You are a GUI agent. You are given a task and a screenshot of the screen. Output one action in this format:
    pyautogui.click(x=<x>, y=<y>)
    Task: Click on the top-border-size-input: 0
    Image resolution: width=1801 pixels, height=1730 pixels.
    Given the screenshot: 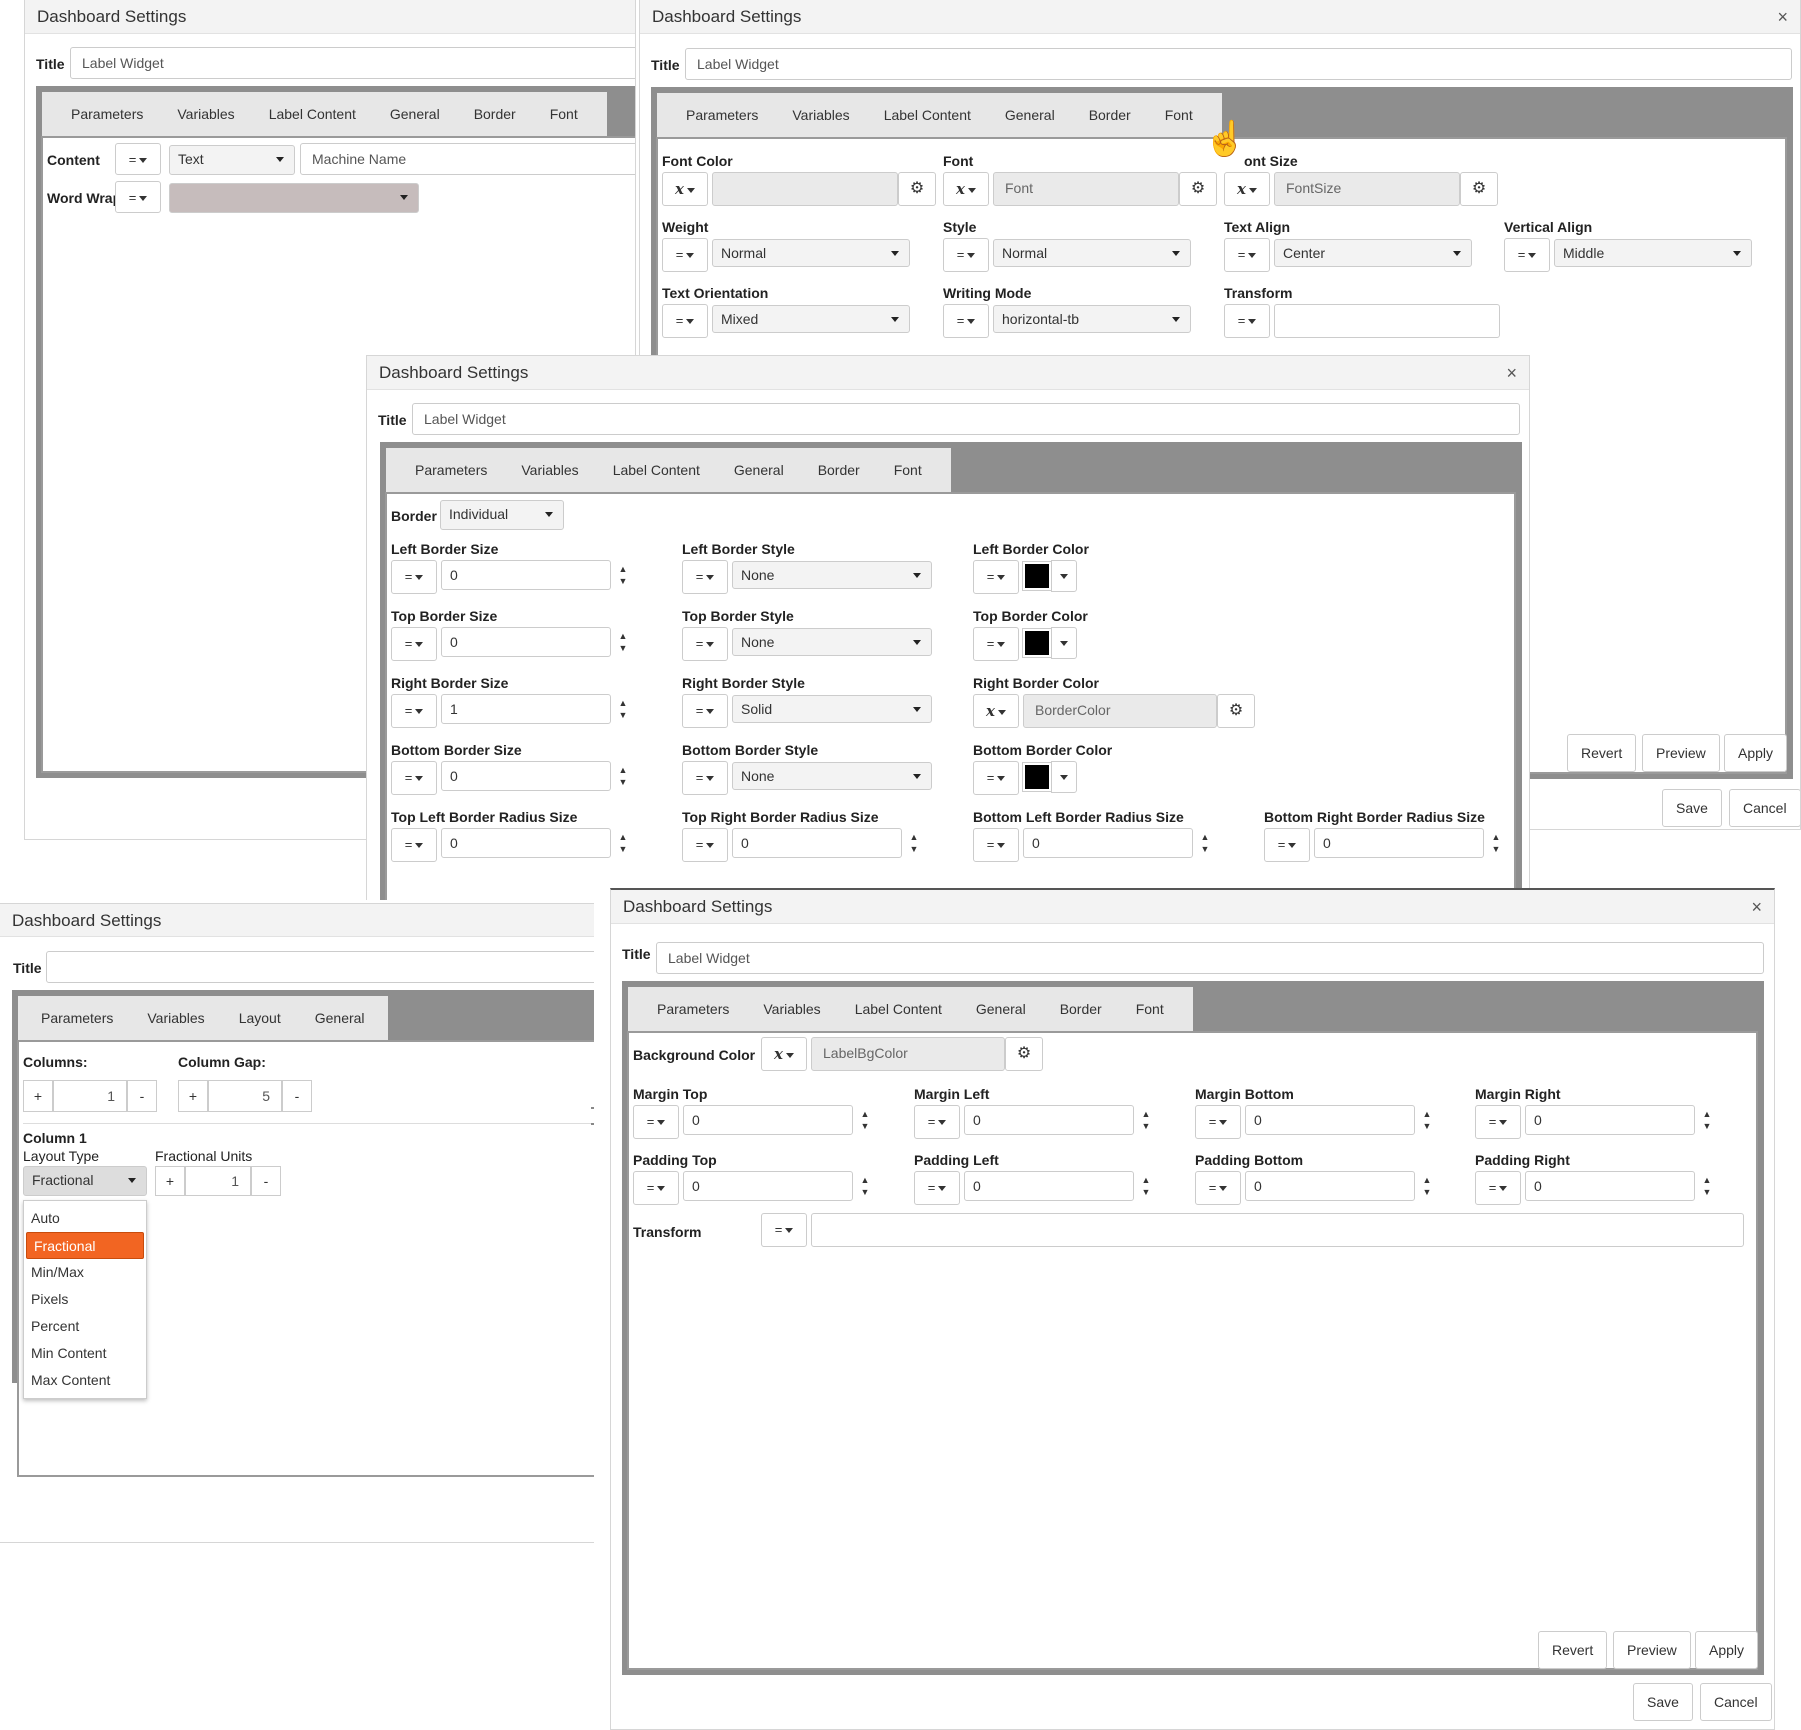 What is the action you would take?
    pyautogui.click(x=526, y=642)
    